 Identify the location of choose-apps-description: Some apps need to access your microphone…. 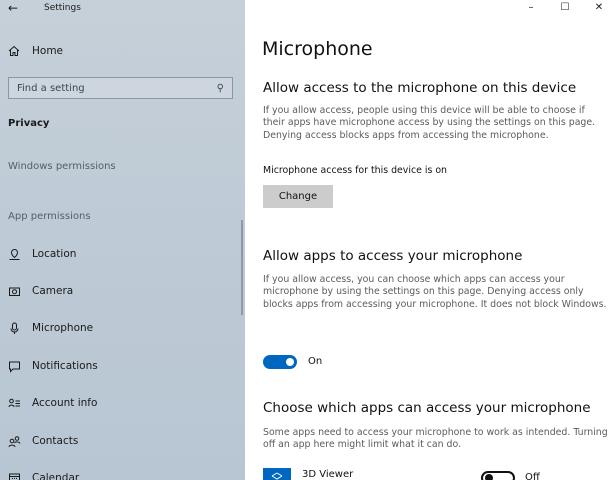
(435, 439).